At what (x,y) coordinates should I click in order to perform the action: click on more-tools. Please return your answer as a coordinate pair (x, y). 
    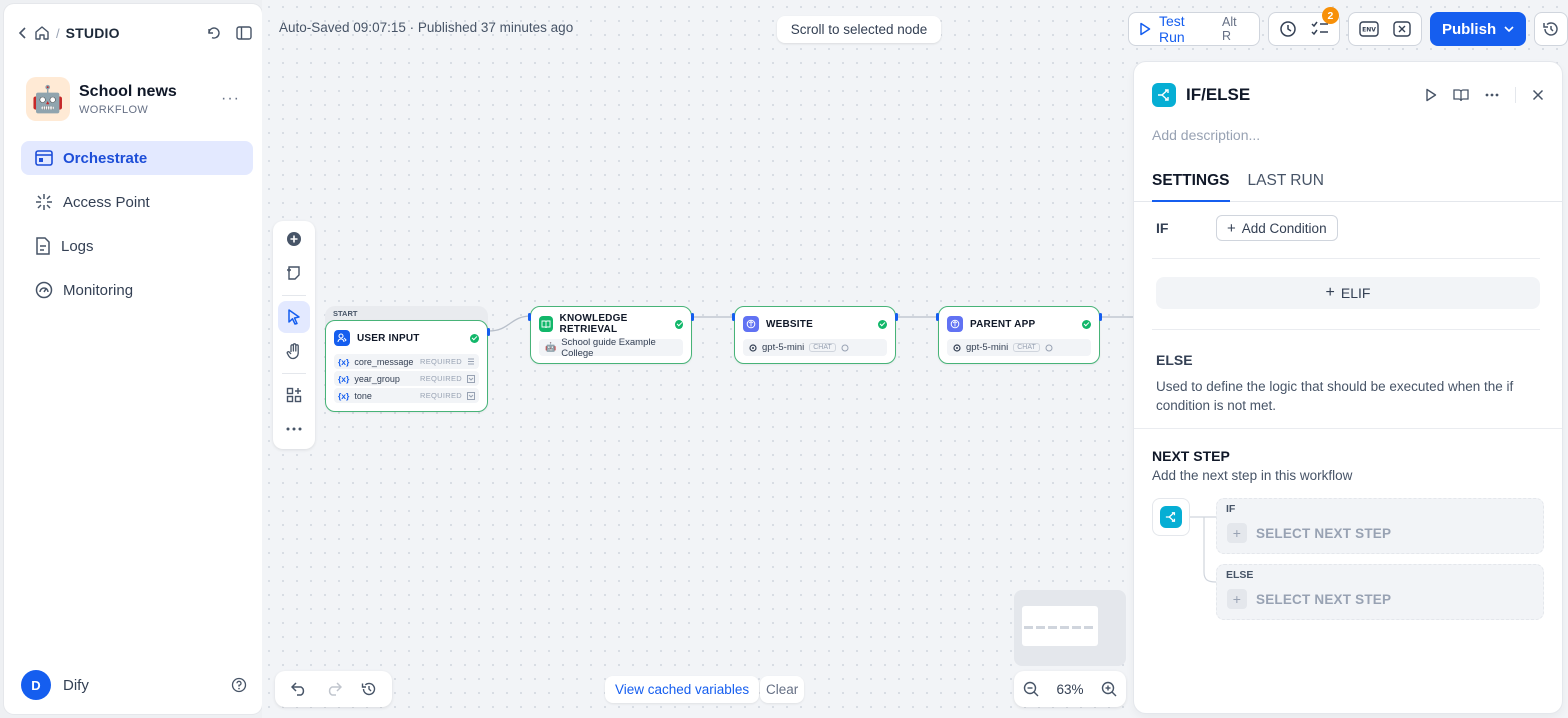
    Looking at the image, I should click on (294, 429).